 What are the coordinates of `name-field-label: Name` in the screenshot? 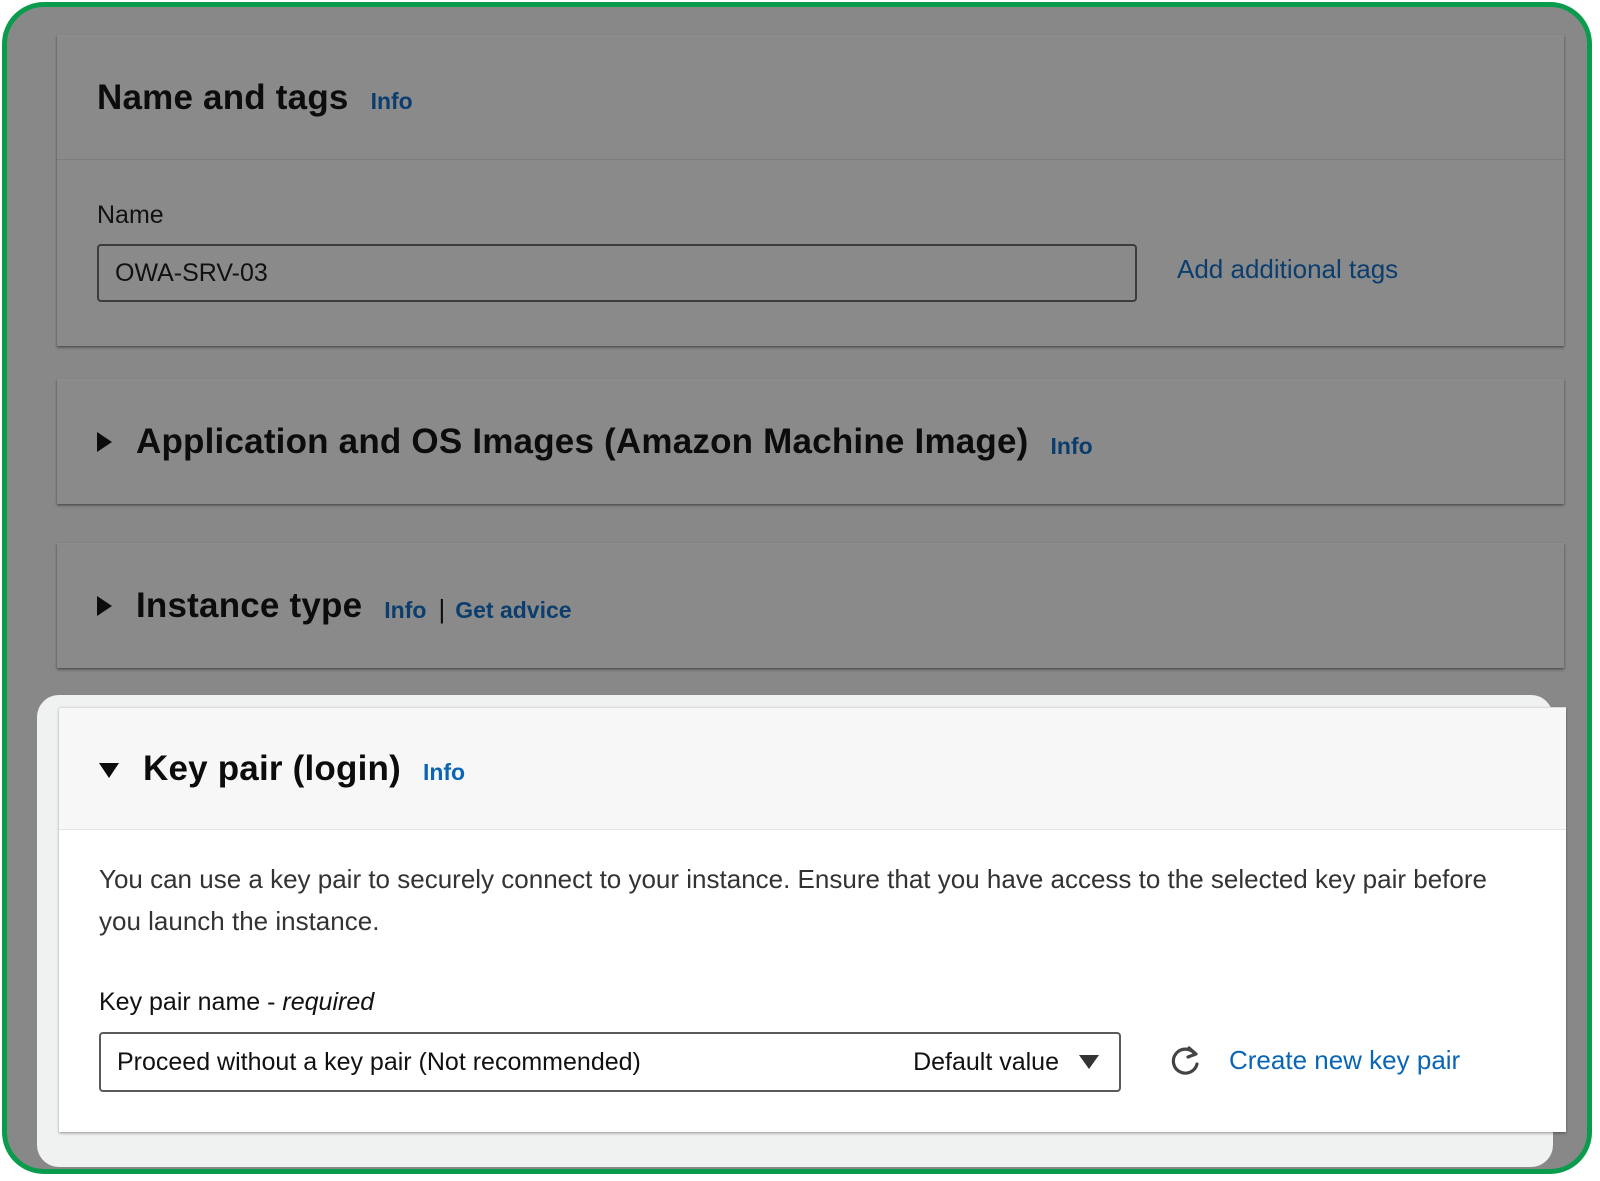 It's located at (130, 215).